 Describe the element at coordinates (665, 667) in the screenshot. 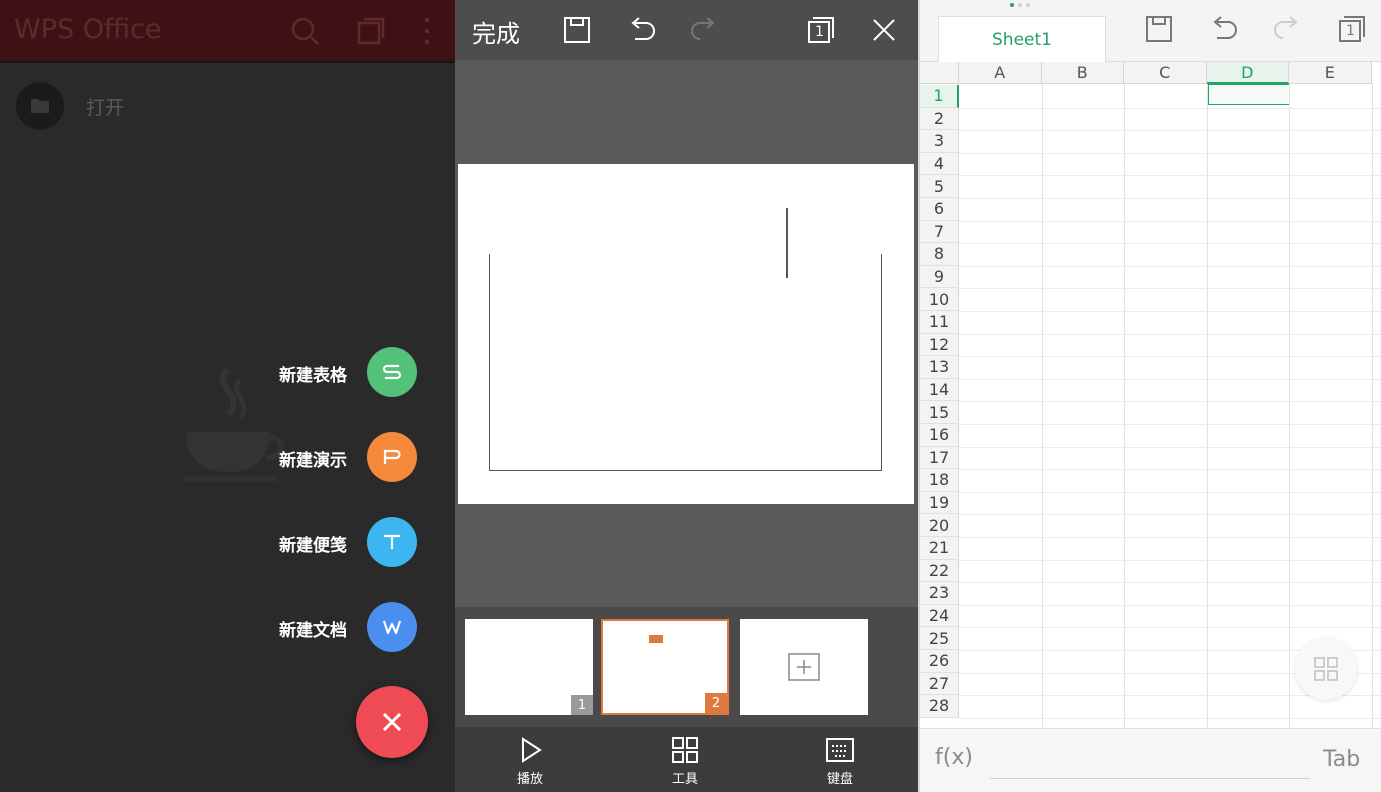

I see `slide-thumbnail-active: 2` at that location.